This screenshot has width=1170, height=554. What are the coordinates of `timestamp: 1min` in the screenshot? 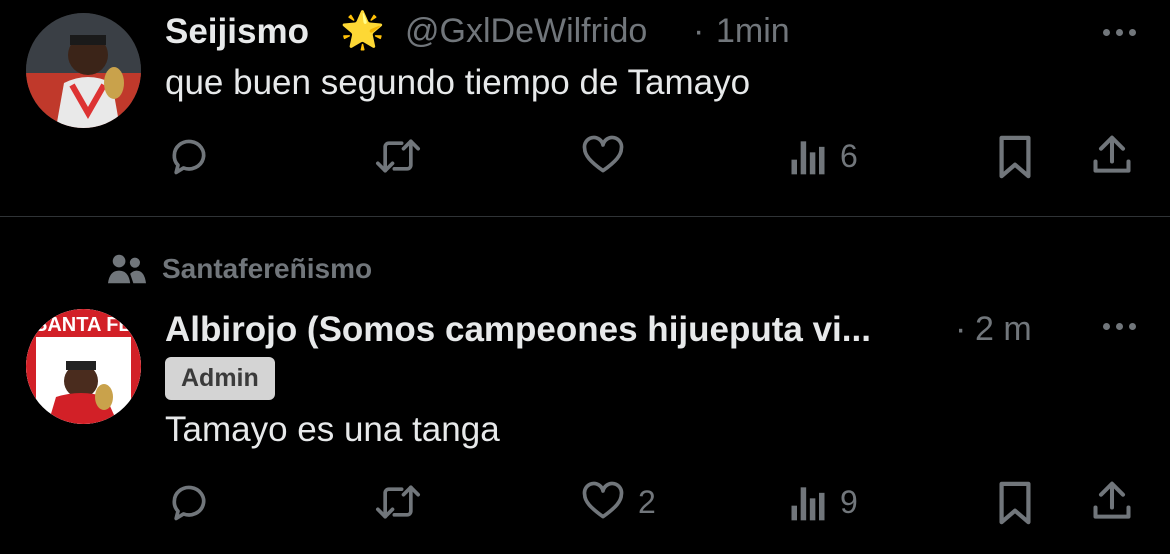 It's located at (753, 31).